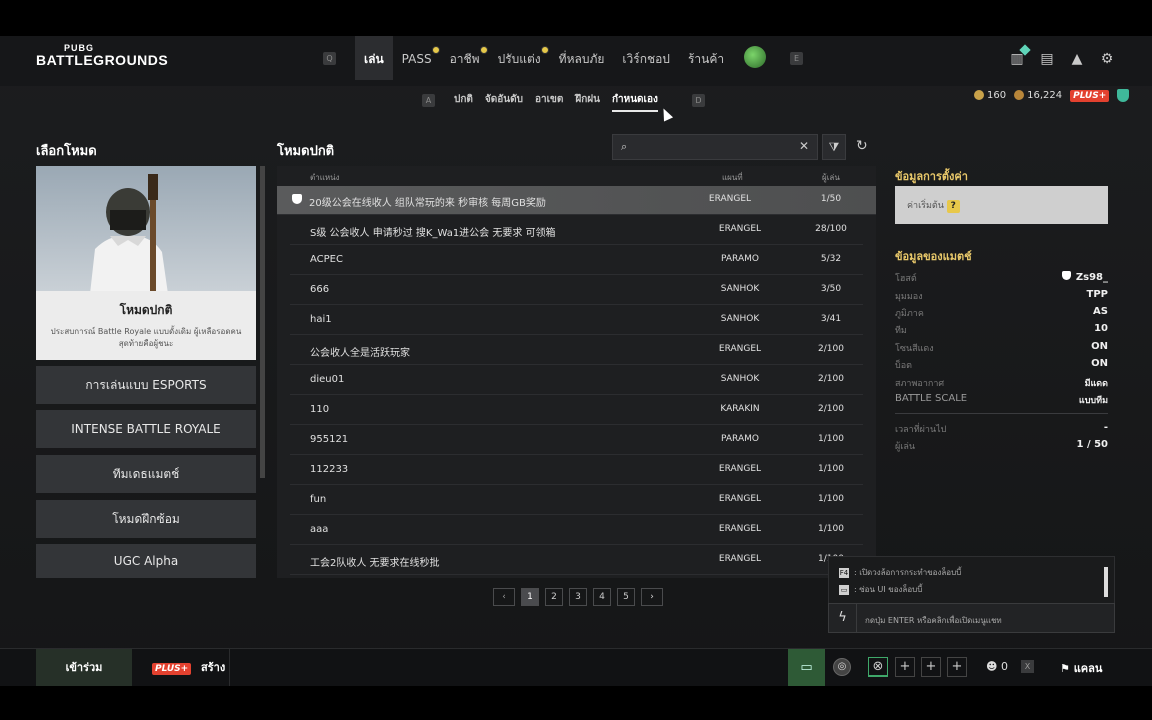 The width and height of the screenshot is (1152, 720). I want to click on table-row: dieu01 SANHOK 2/100, so click(576, 380).